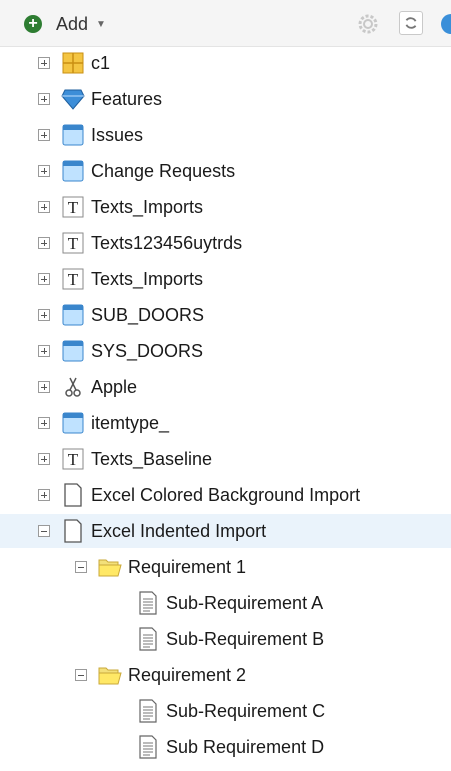 This screenshot has height=771, width=451. What do you see at coordinates (127, 98) in the screenshot?
I see `tree-node-label: Features` at bounding box center [127, 98].